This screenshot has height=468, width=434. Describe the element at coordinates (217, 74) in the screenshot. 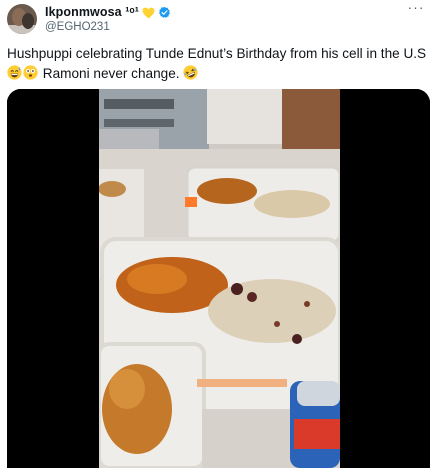

I see `tweet-text-line-2: Ramoni never change.` at that location.